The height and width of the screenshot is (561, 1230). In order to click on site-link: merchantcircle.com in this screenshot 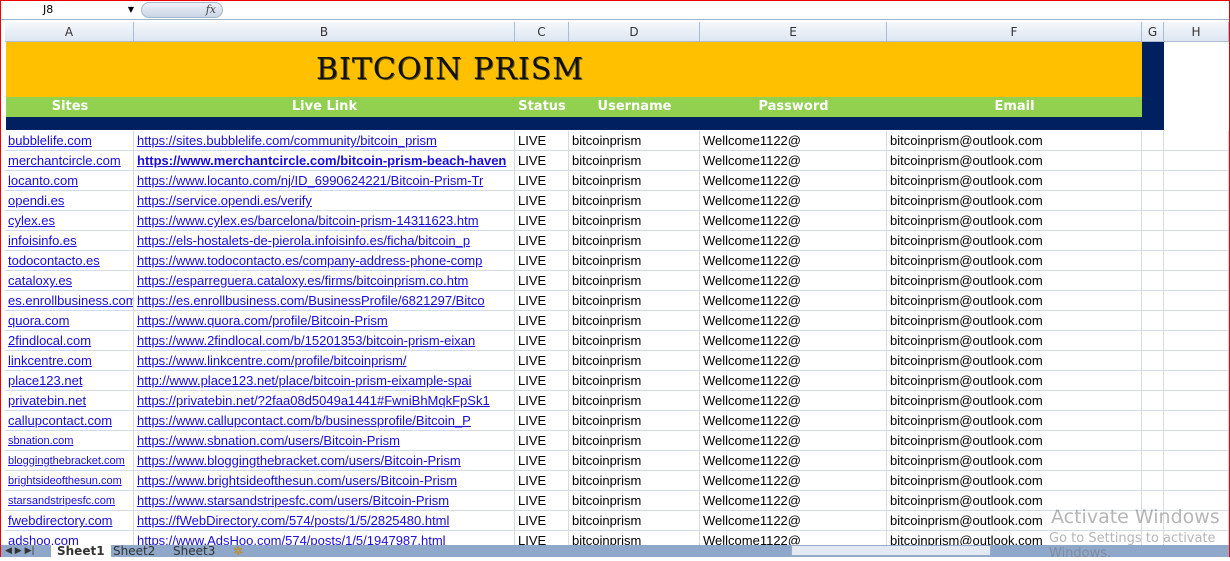, I will do `click(69, 161)`.